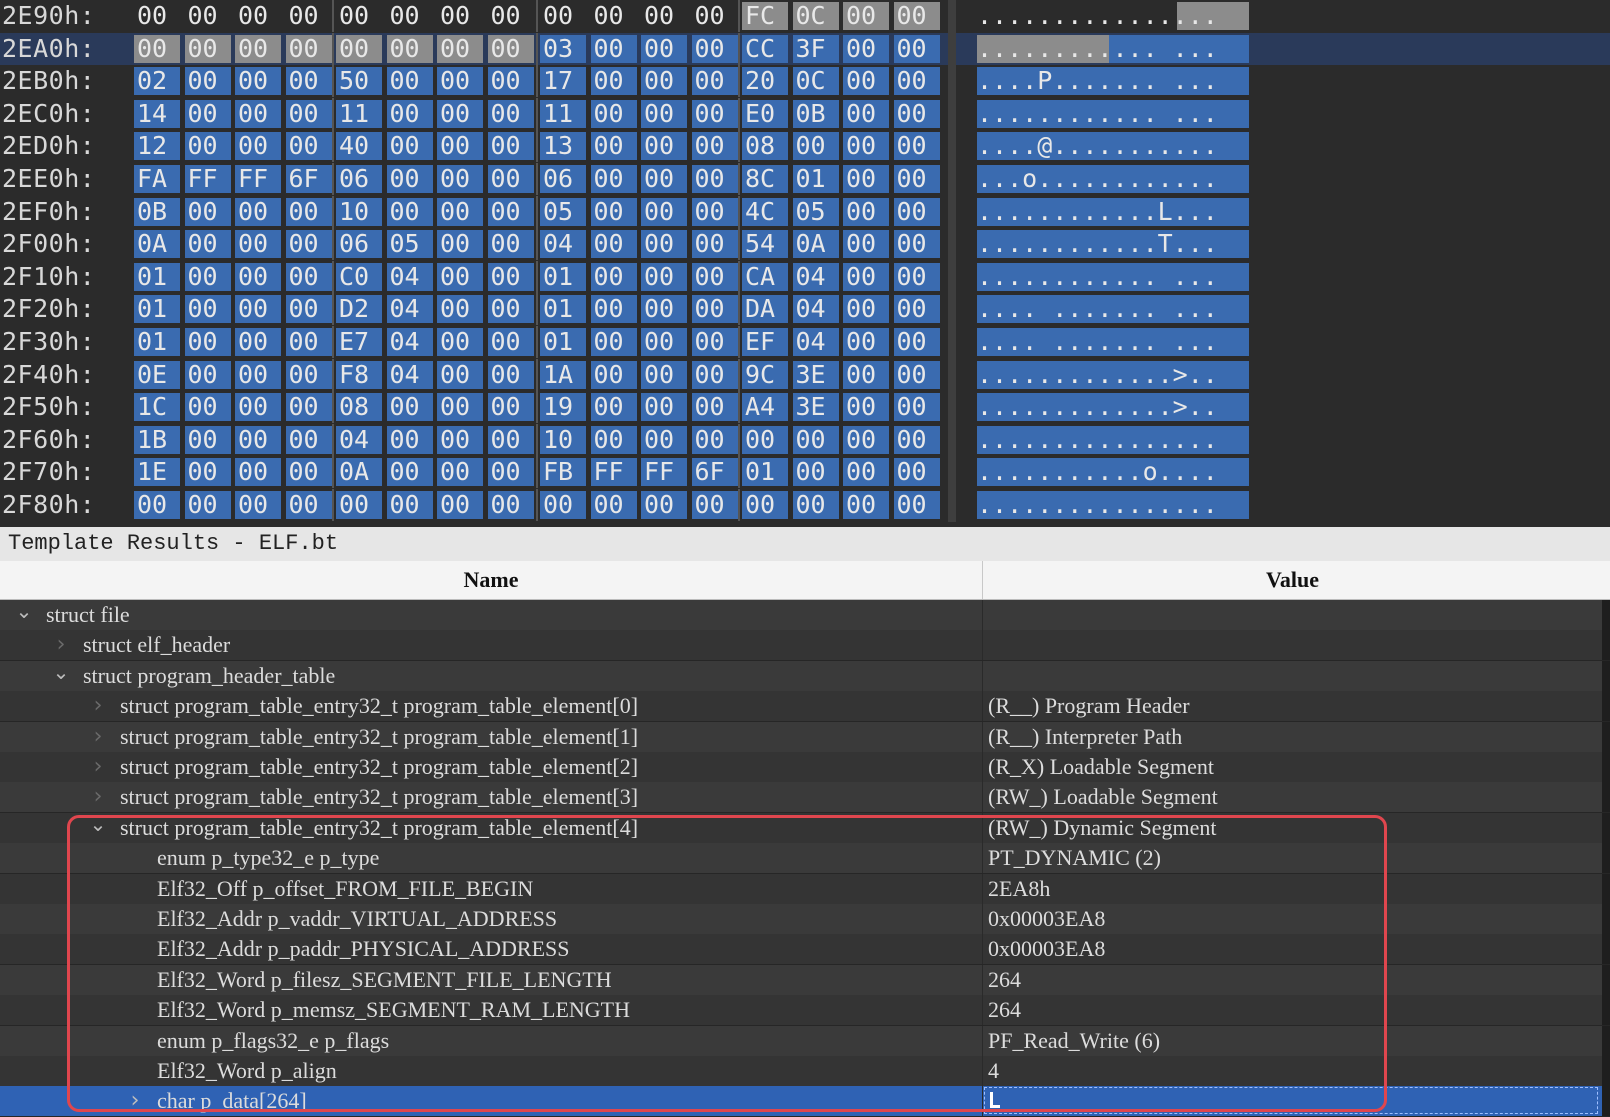 The width and height of the screenshot is (1610, 1117). What do you see at coordinates (491, 580) in the screenshot?
I see `name-column-header: Name` at bounding box center [491, 580].